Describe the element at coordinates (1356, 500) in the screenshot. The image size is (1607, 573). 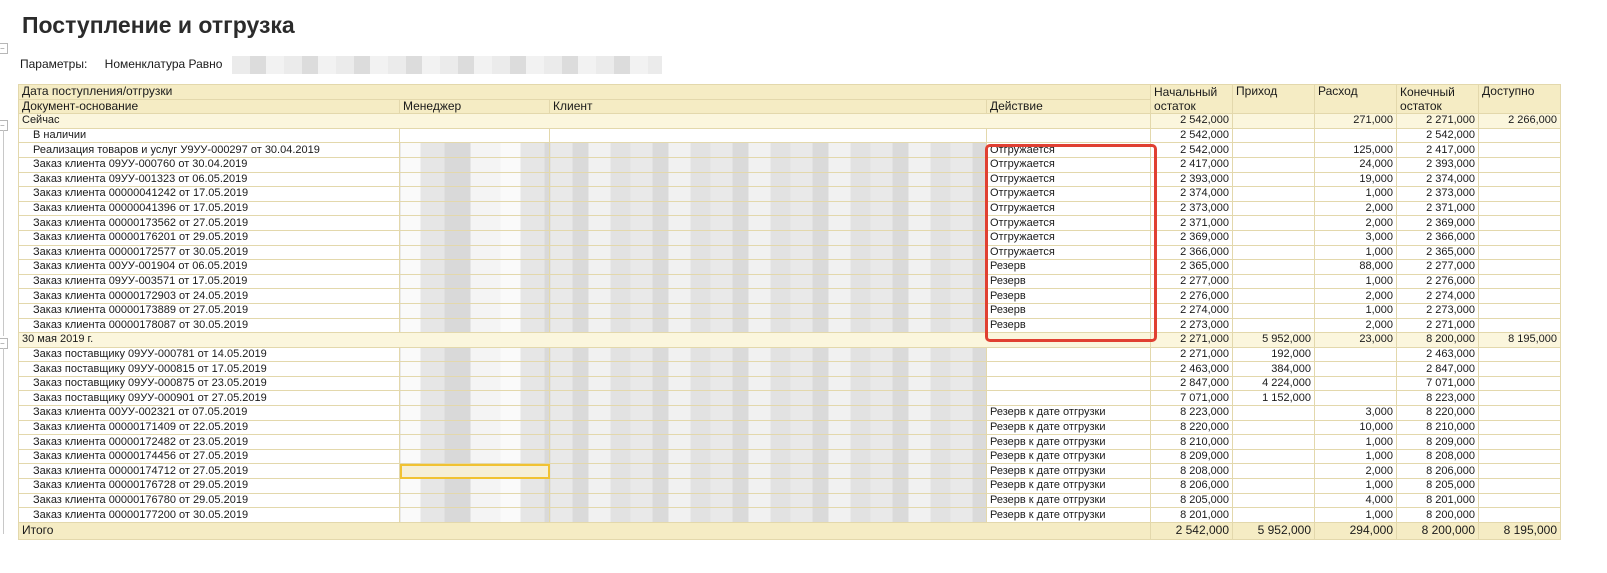
I see `expense-cell: 4,000` at that location.